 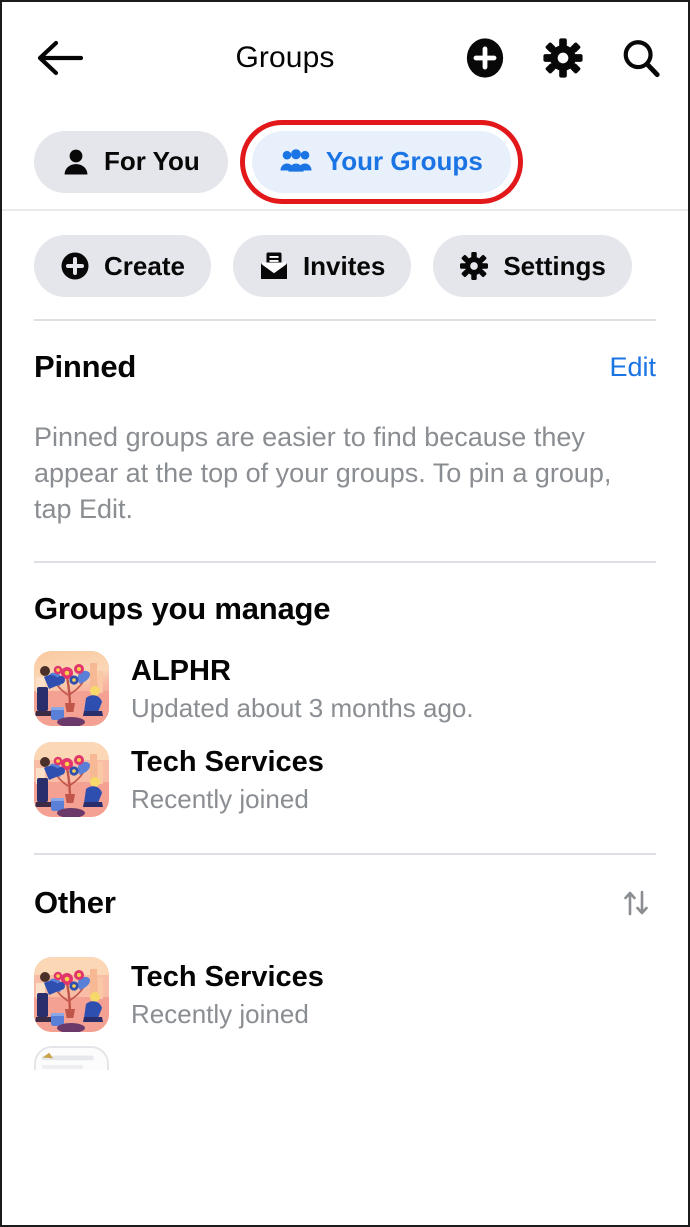 What do you see at coordinates (182, 608) in the screenshot?
I see `managed-title: Groups you manage` at bounding box center [182, 608].